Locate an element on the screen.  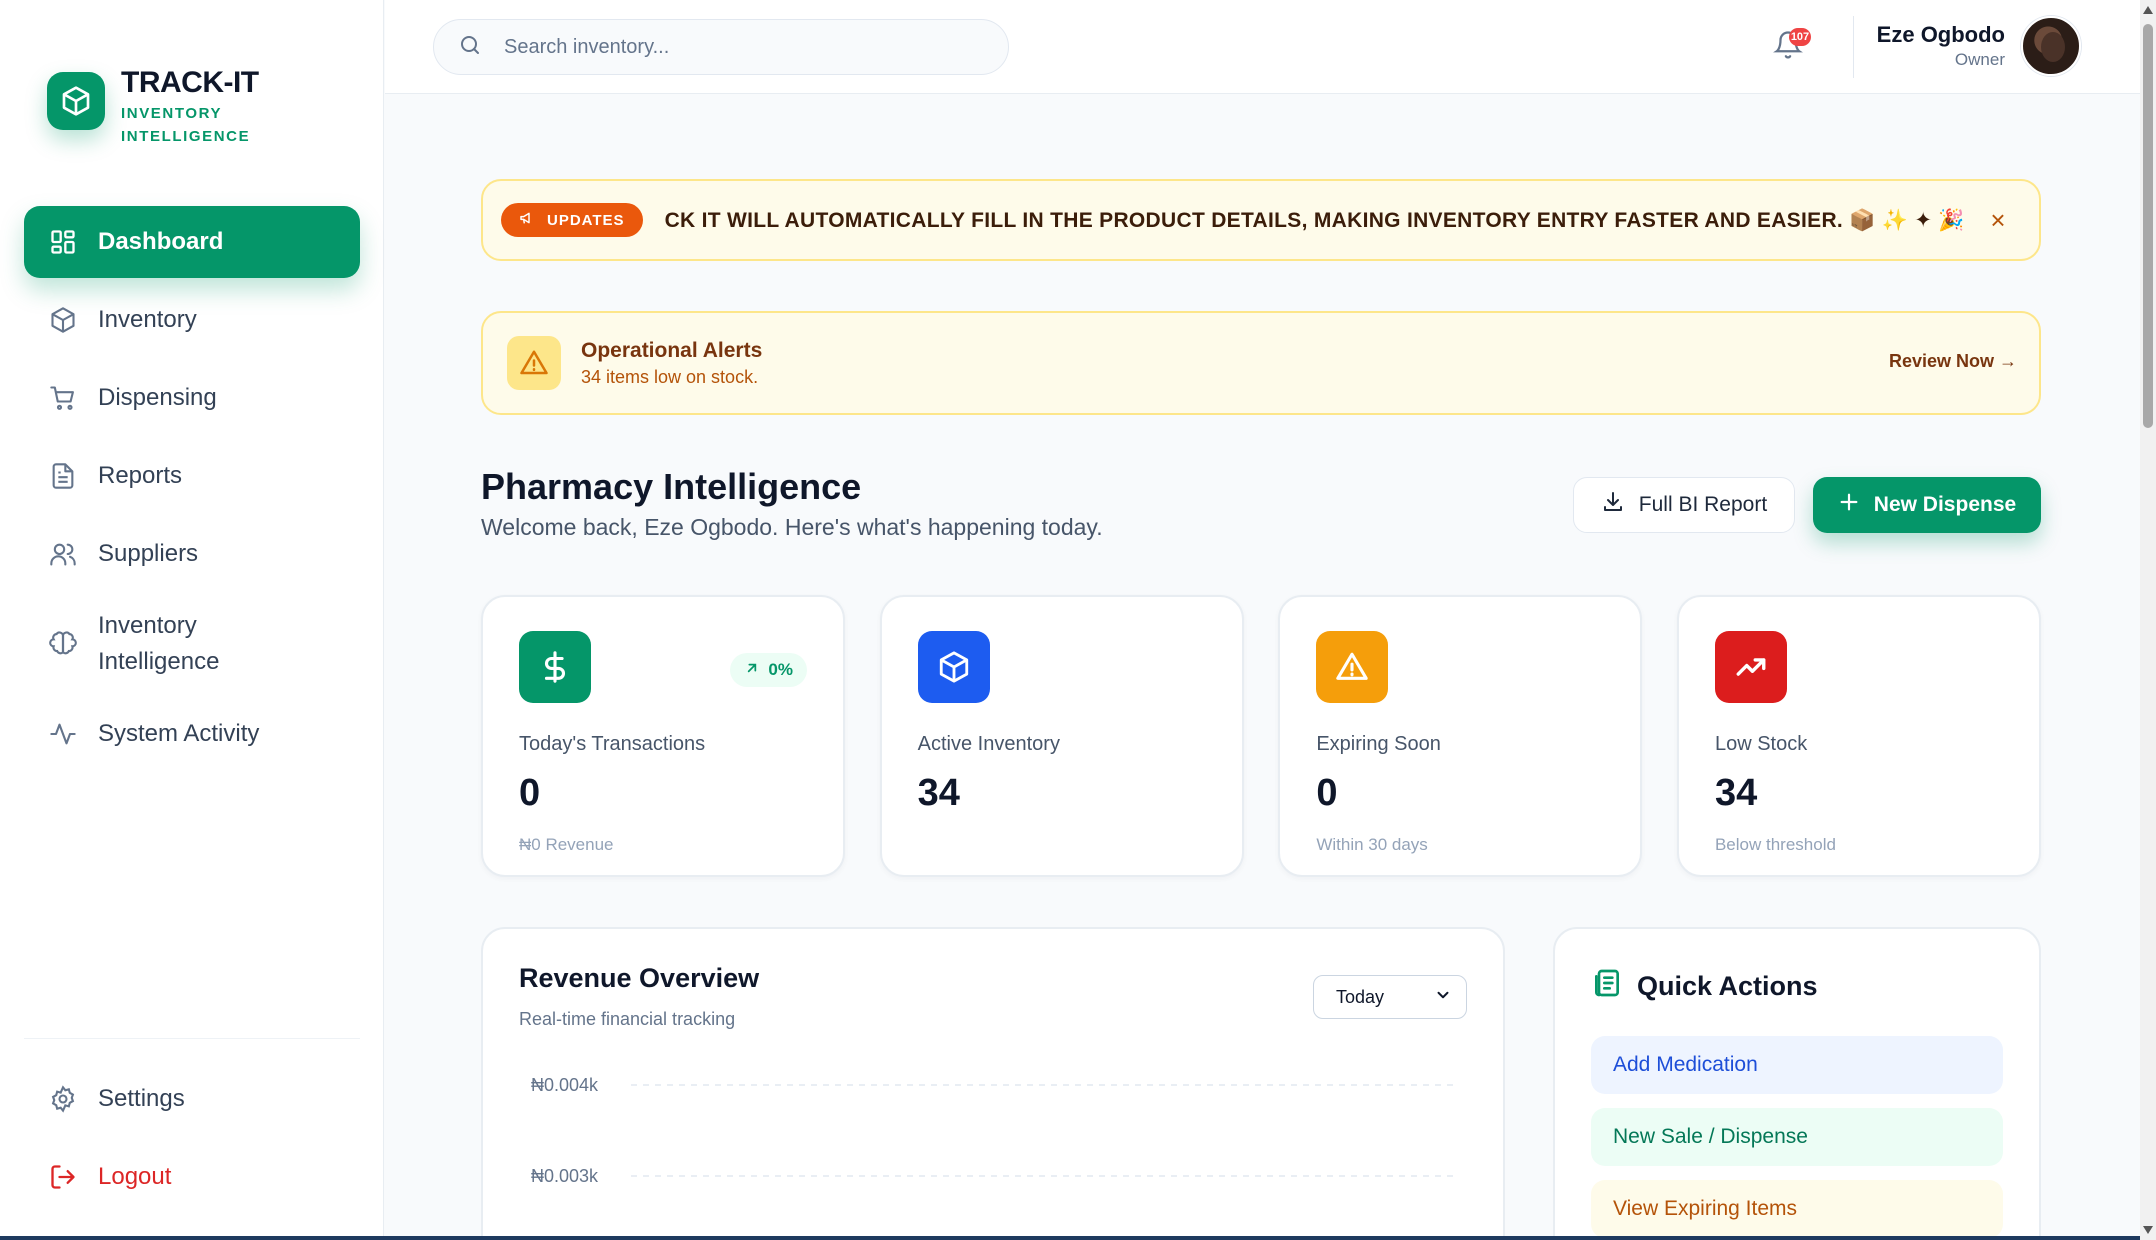
stat-card-transactions: 0% Today's Transactions 0 ₦0 Revenue is located at coordinates (663, 736).